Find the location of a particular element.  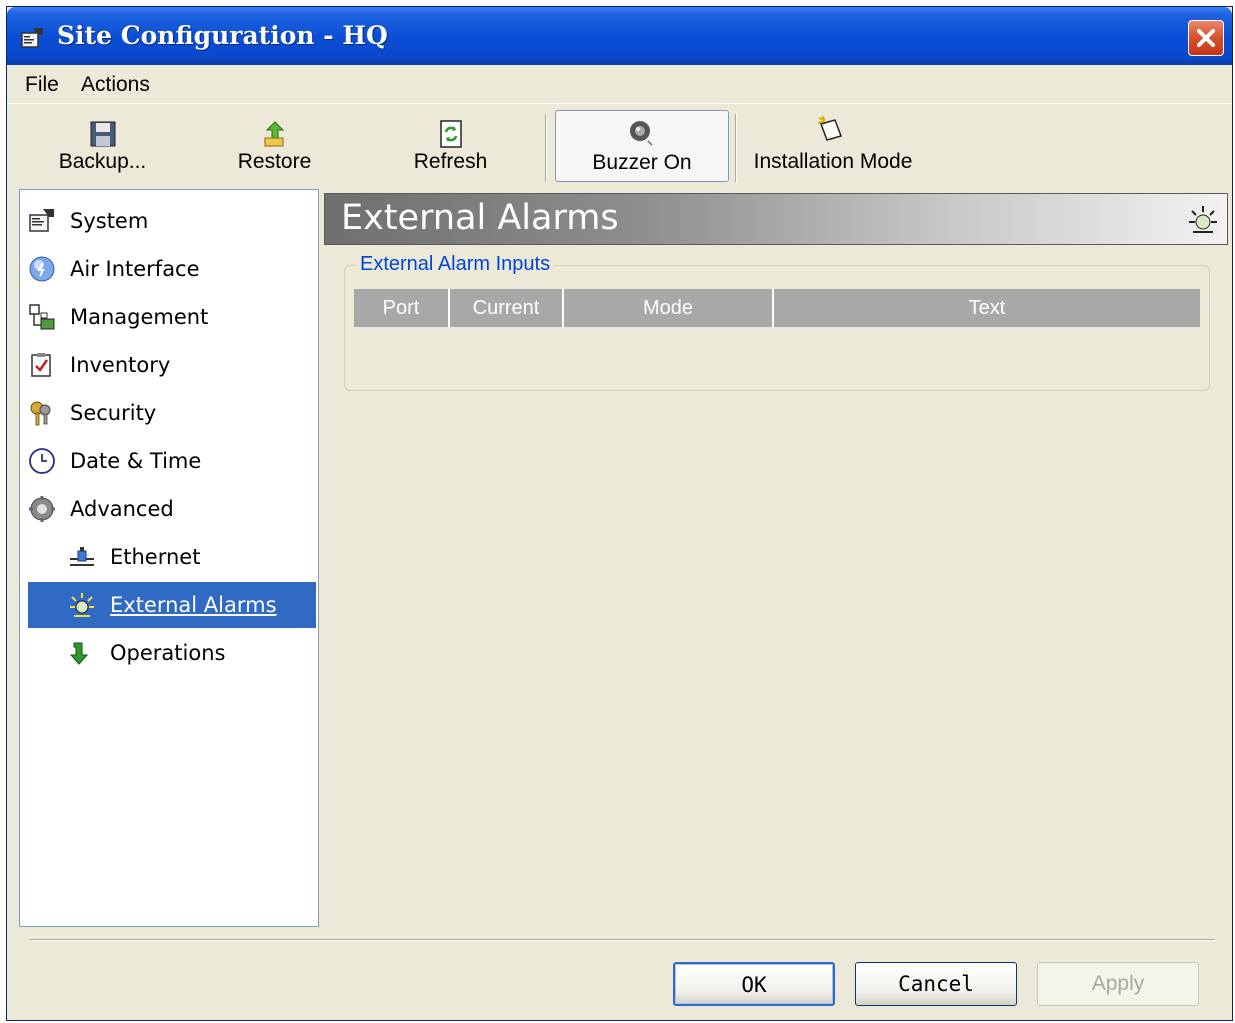

installation-mode-icon is located at coordinates (829, 128).